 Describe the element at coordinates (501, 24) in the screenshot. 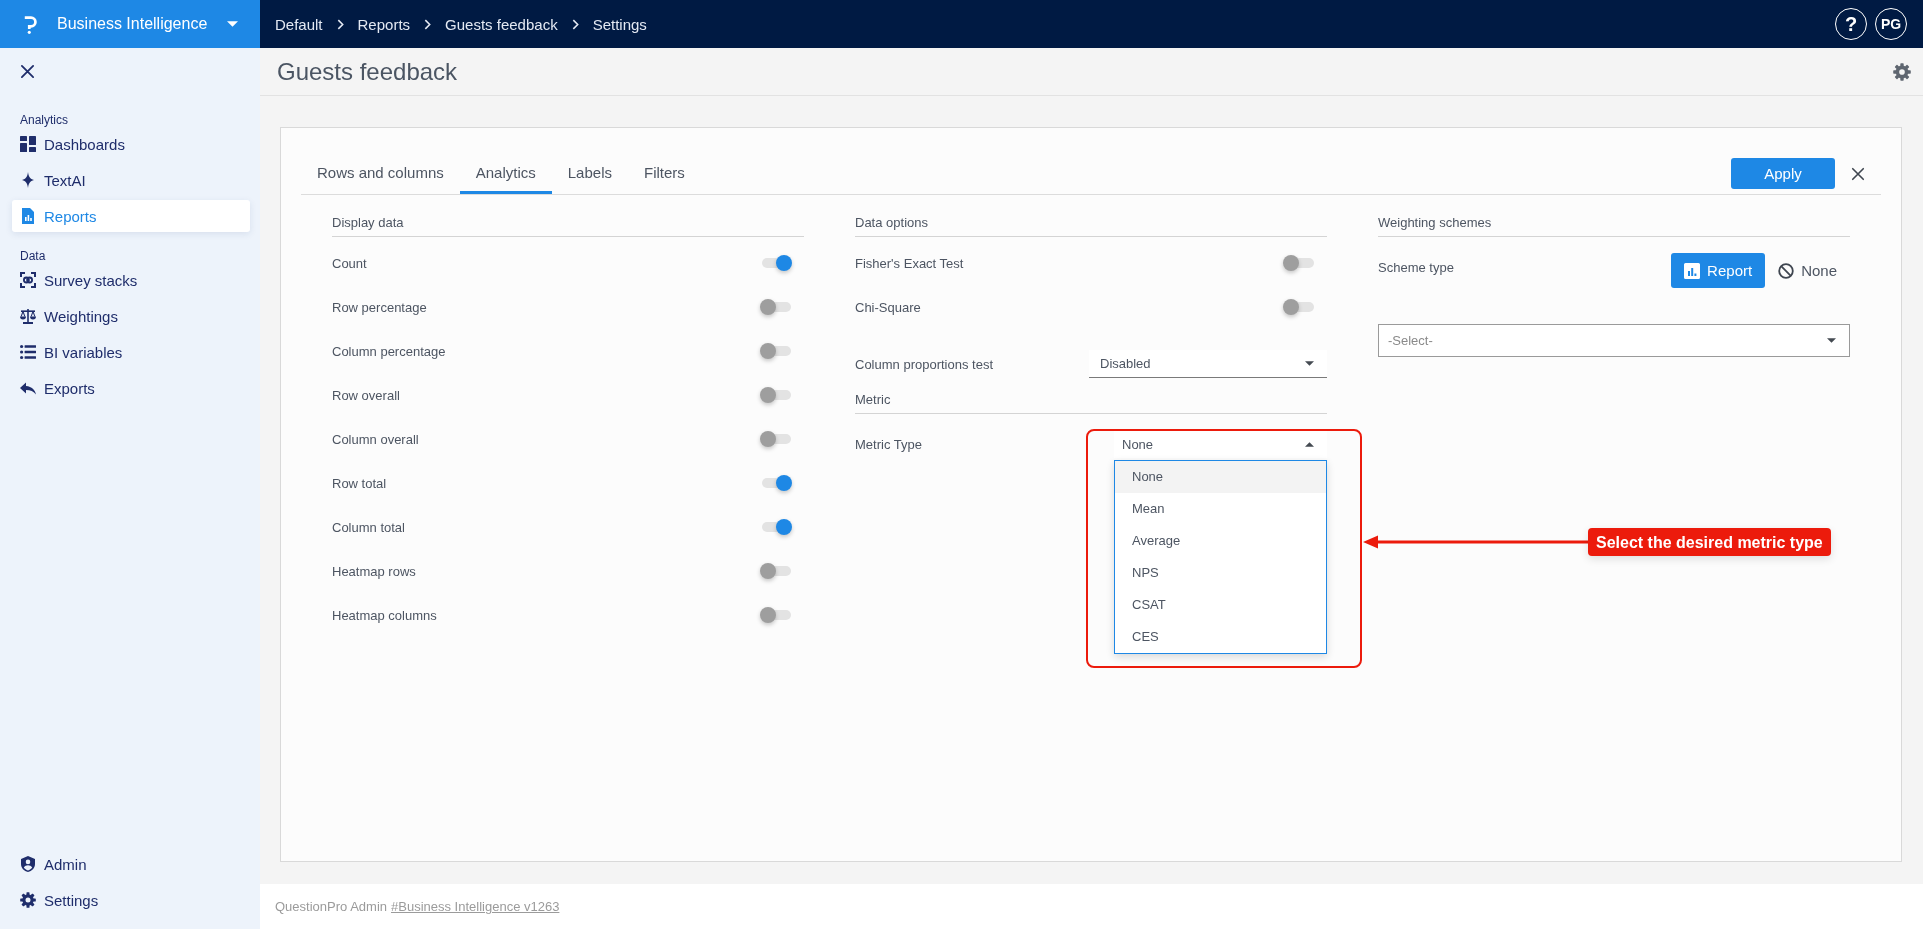

I see `breadcrumb-link: Guests feedback` at that location.